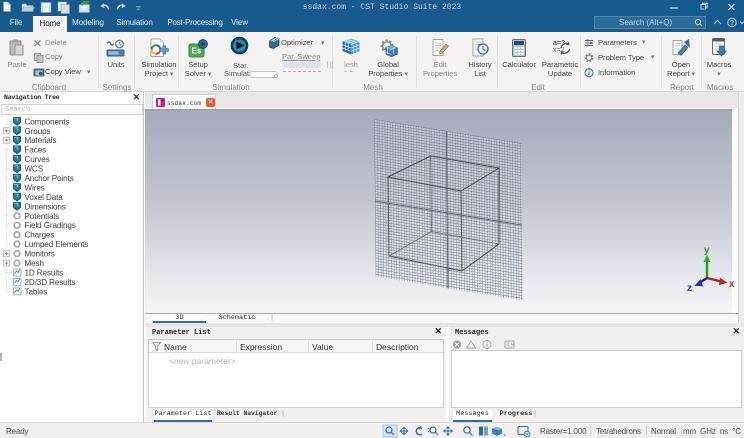 The width and height of the screenshot is (744, 438). Describe the element at coordinates (34, 169) in the screenshot. I see `svg-text: WCS` at that location.